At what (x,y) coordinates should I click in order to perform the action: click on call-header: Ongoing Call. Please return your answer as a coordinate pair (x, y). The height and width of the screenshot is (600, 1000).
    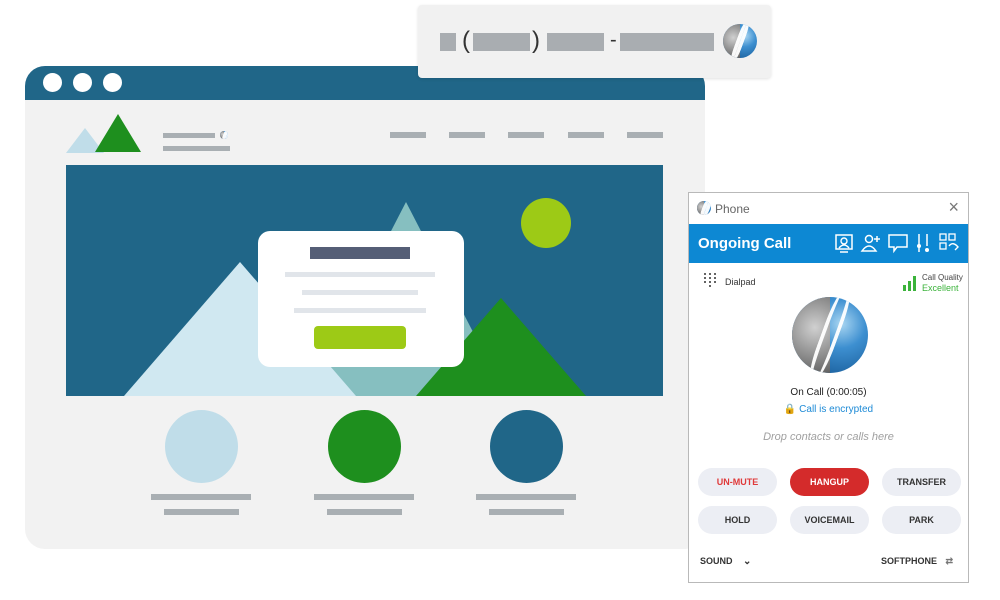
    Looking at the image, I should click on (828, 243).